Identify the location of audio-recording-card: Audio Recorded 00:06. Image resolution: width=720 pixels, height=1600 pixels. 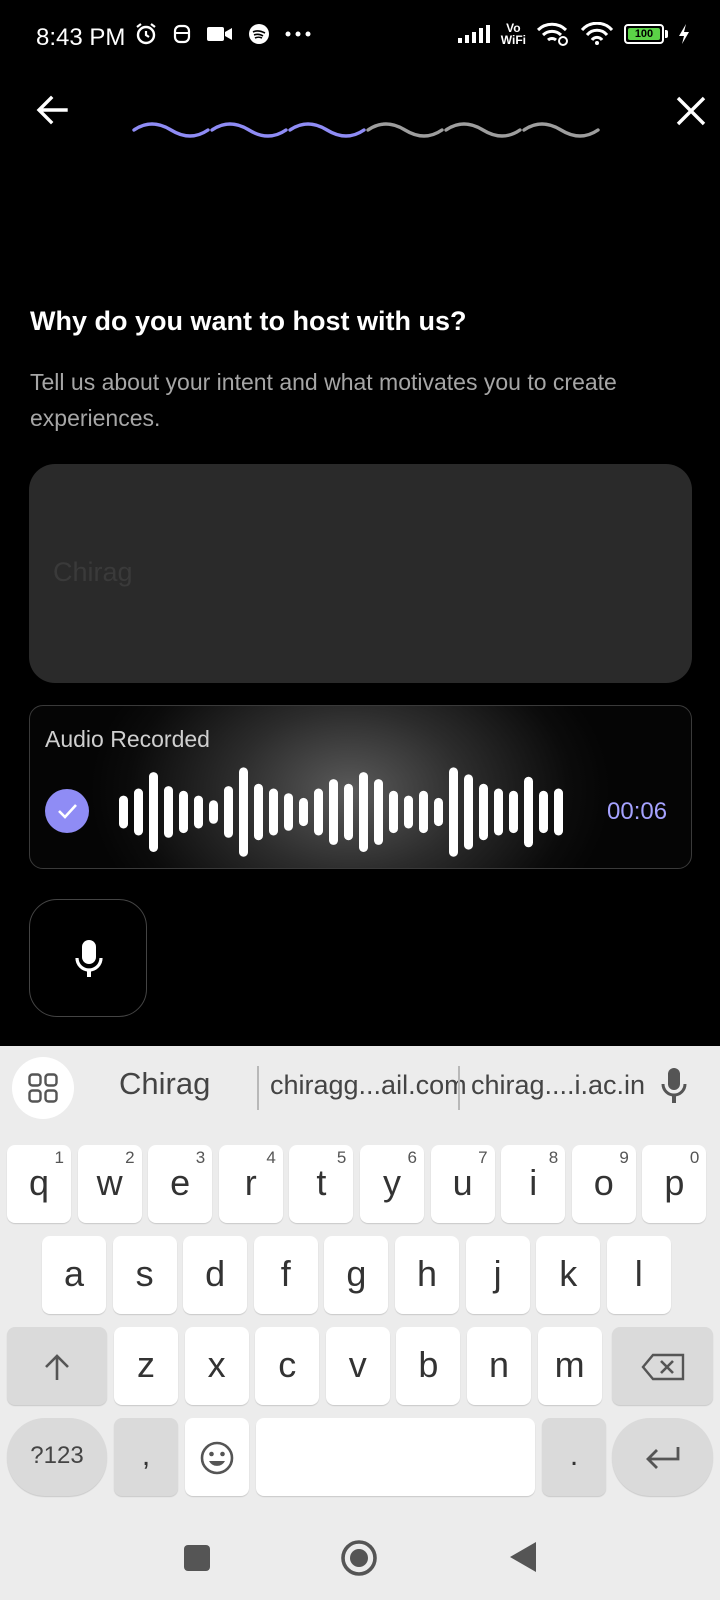
(360, 787).